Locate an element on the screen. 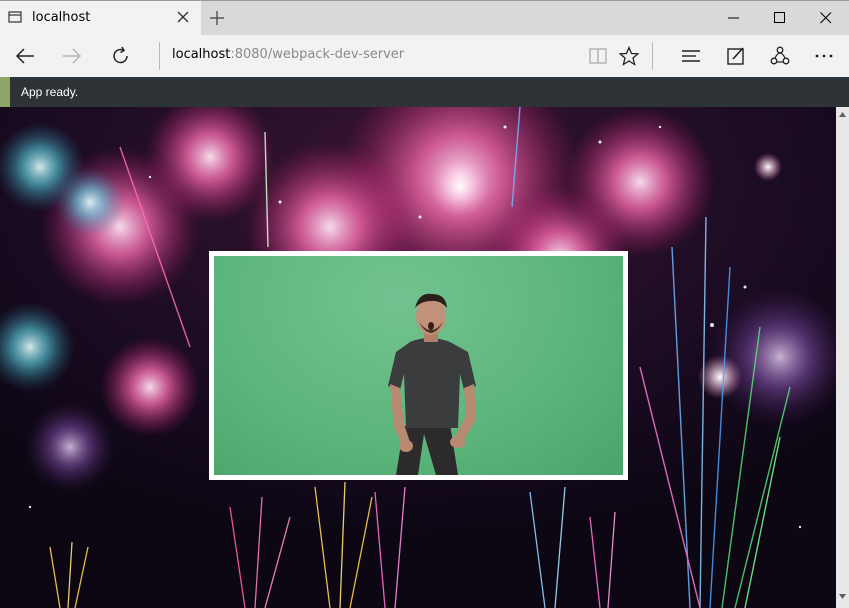 The width and height of the screenshot is (849, 608). web-note-icon is located at coordinates (735, 56).